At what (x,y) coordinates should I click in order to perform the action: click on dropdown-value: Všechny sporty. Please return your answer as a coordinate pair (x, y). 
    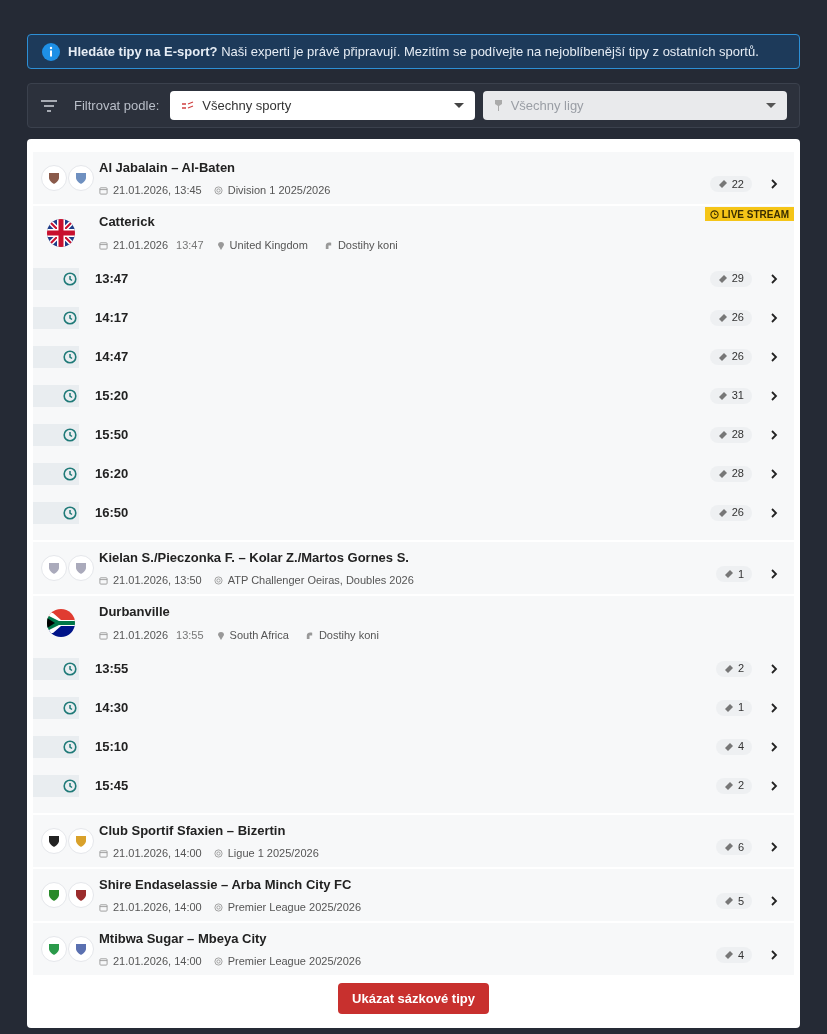
    Looking at the image, I should click on (247, 105).